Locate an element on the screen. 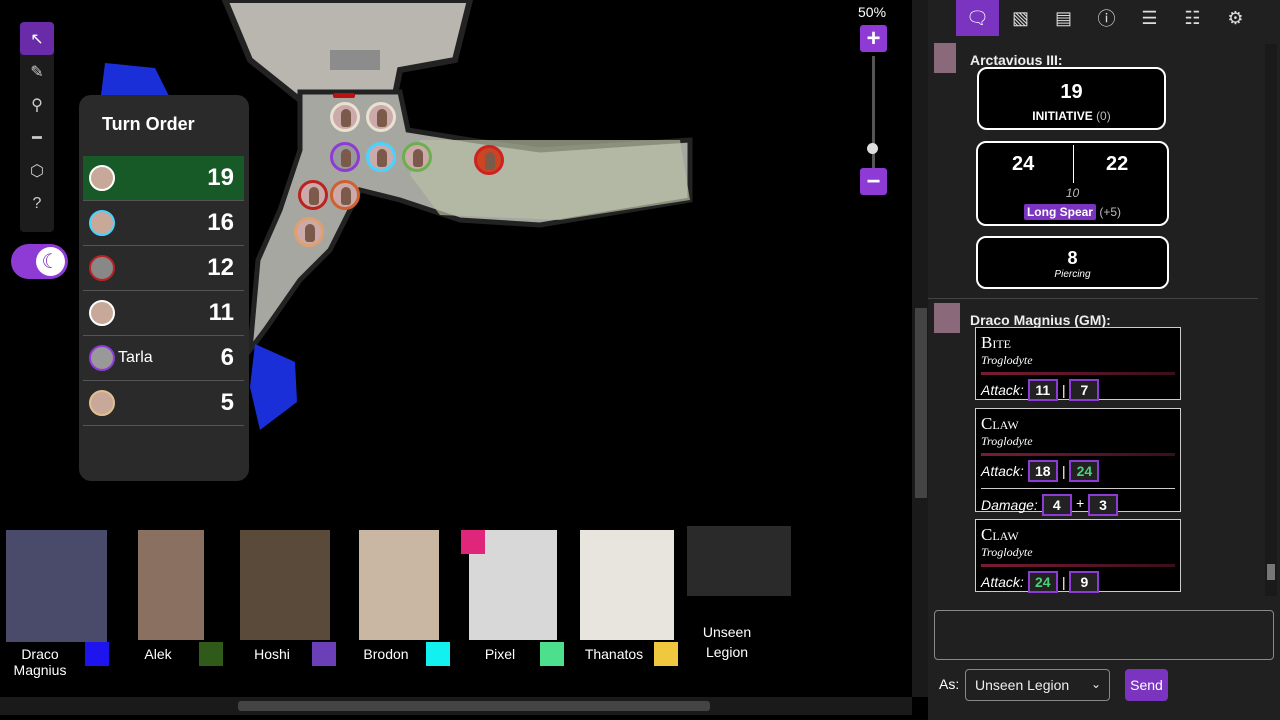 The image size is (1280, 720). sidebar-tabs: 🗨 ▧ ▤ ⓘ ☰ ☷ ⚙ is located at coordinates (1104, 18).